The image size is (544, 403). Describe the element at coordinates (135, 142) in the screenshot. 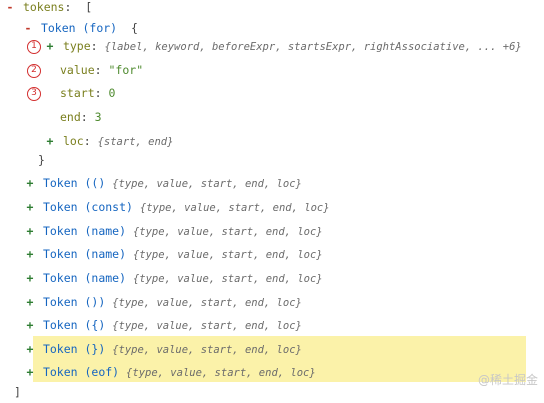

I see `loc-summary: {start, end}` at that location.